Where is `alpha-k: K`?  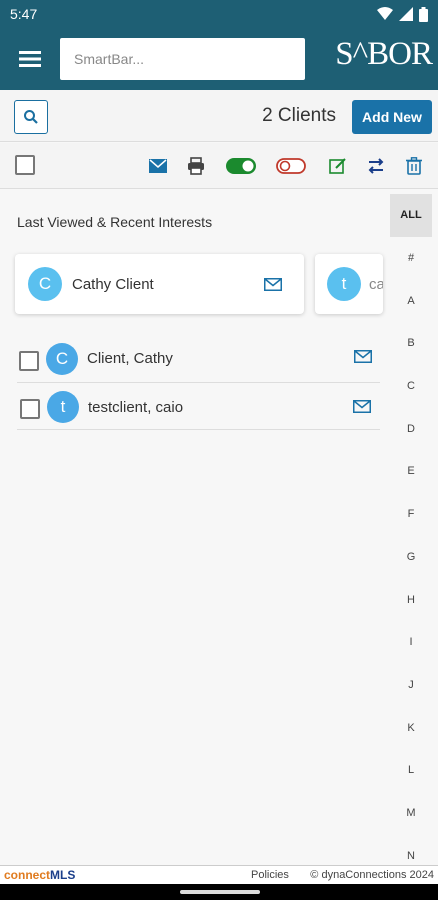
alpha-k: K is located at coordinates (411, 727).